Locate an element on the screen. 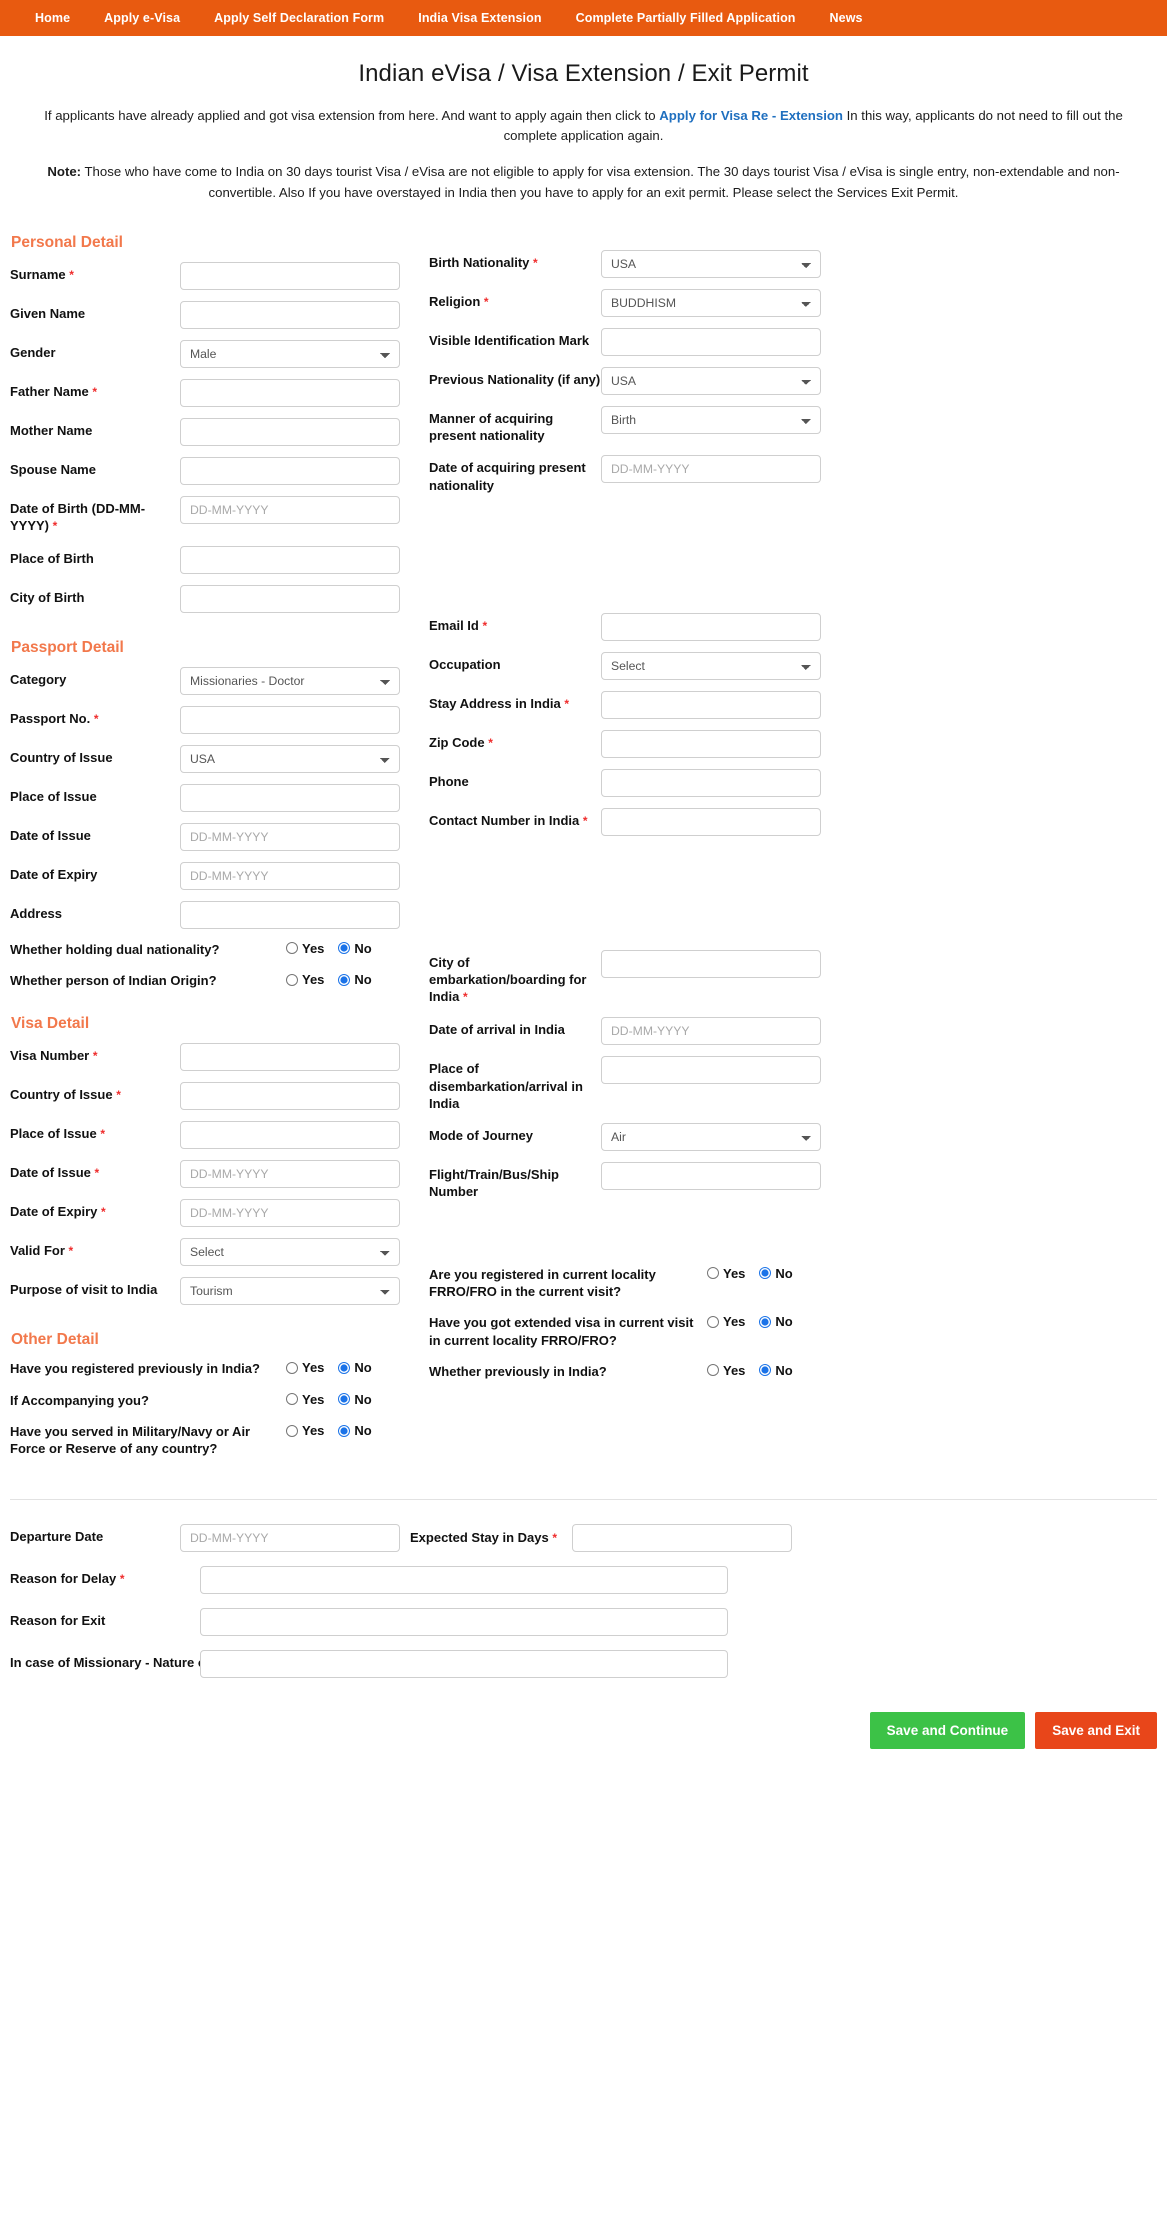  phone-input is located at coordinates (711, 782).